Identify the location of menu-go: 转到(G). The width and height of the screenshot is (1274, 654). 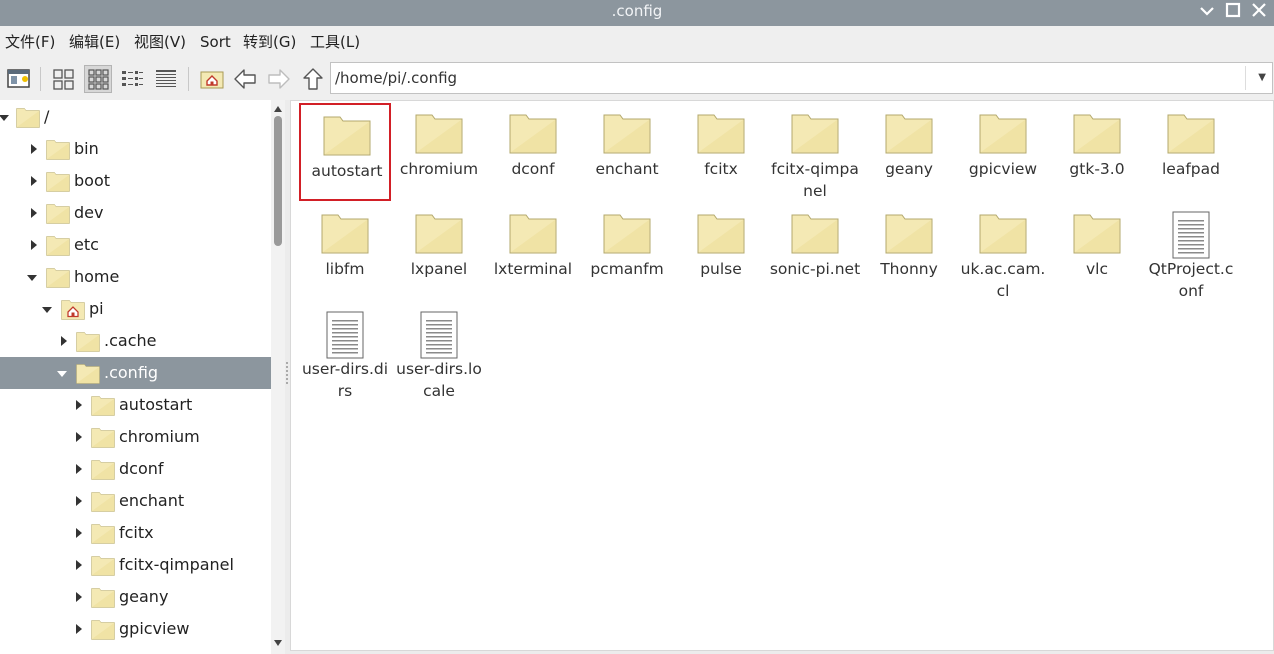
(269, 42).